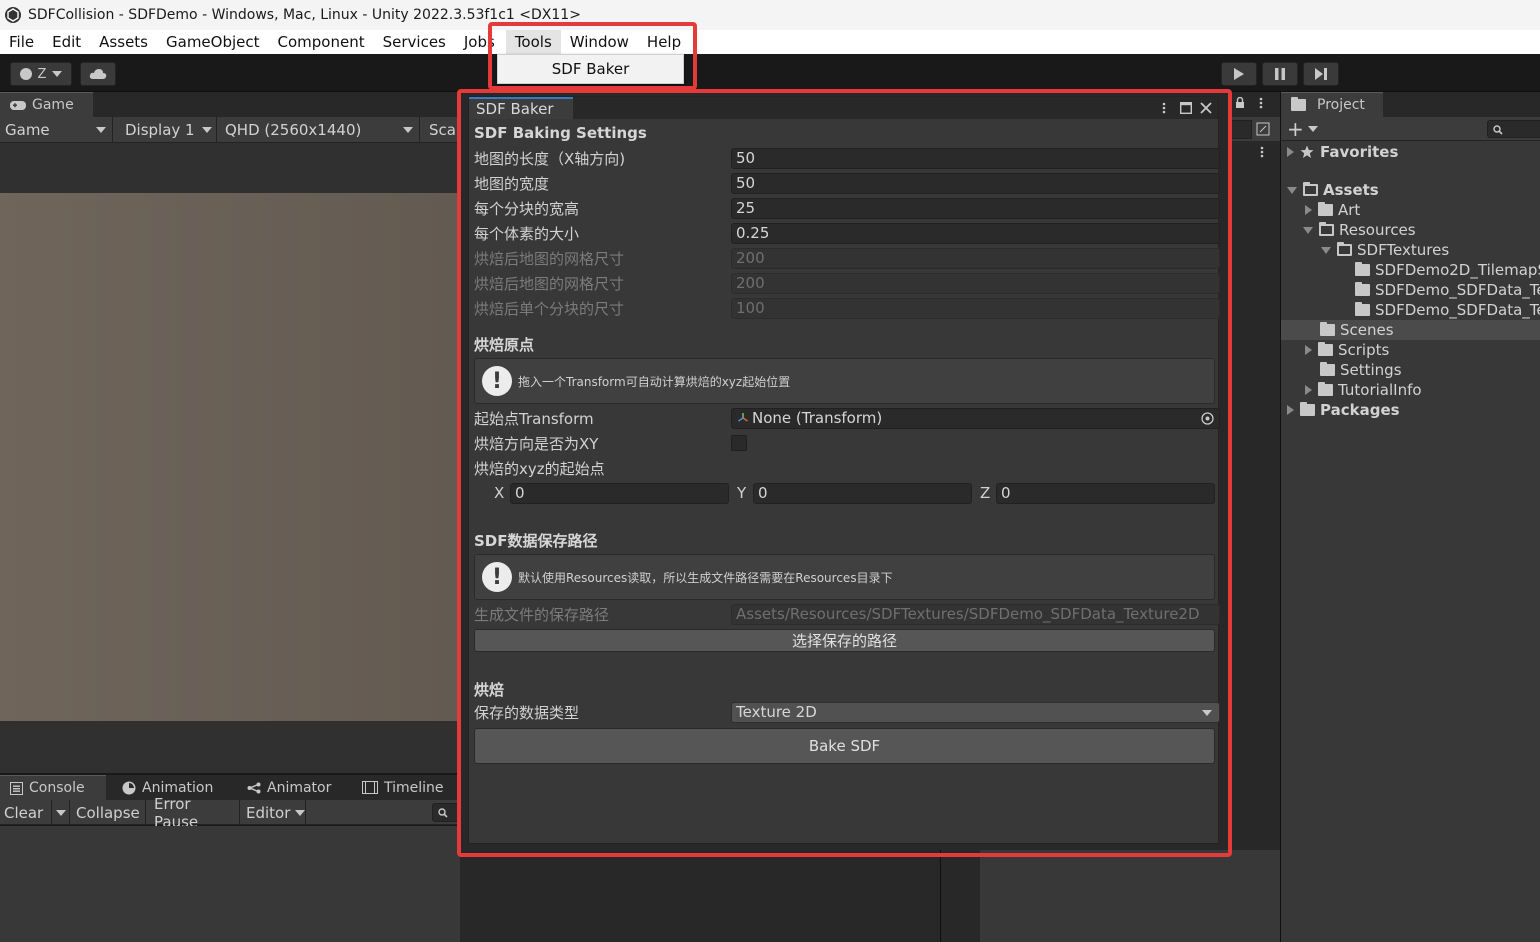 The width and height of the screenshot is (1540, 942). I want to click on unity-logo-icon, so click(13, 15).